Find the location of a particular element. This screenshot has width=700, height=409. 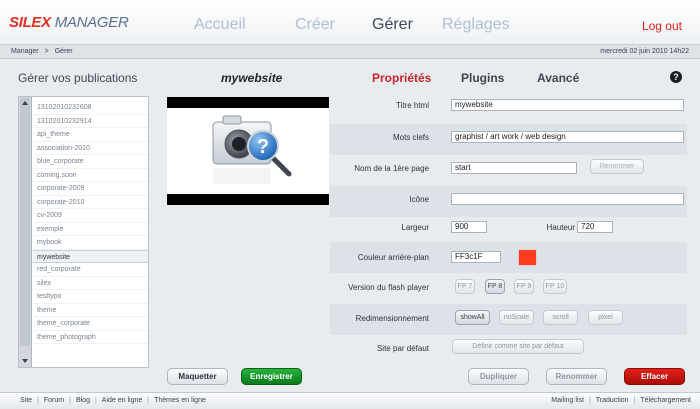

default-site-label: Site par défaut is located at coordinates (402, 348).